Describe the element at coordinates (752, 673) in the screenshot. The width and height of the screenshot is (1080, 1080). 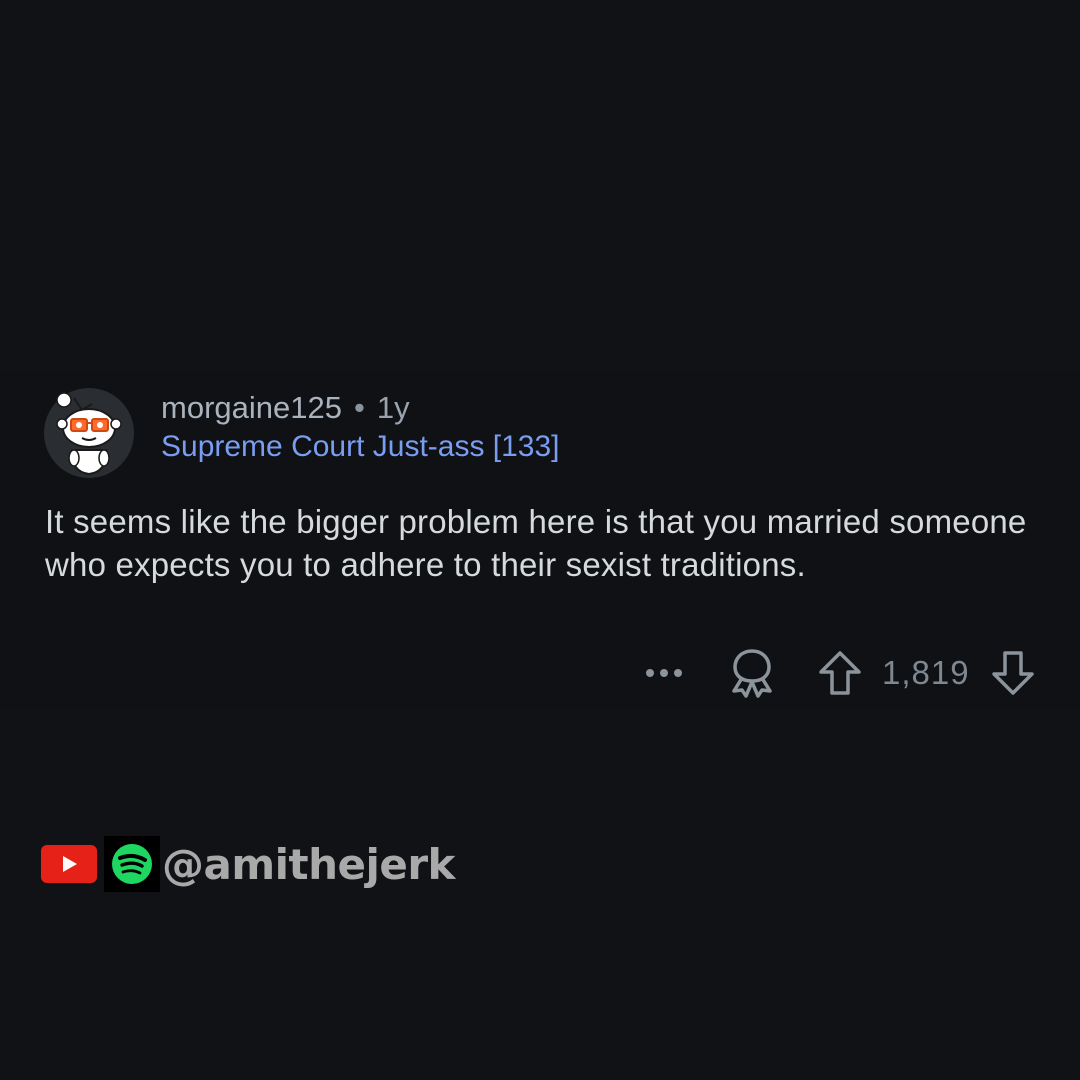
I see `award-icon` at that location.